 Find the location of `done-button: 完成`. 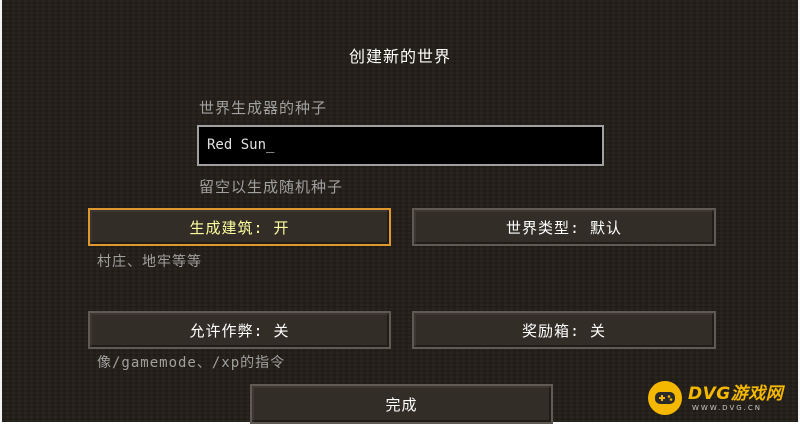

done-button: 完成 is located at coordinates (401, 404).